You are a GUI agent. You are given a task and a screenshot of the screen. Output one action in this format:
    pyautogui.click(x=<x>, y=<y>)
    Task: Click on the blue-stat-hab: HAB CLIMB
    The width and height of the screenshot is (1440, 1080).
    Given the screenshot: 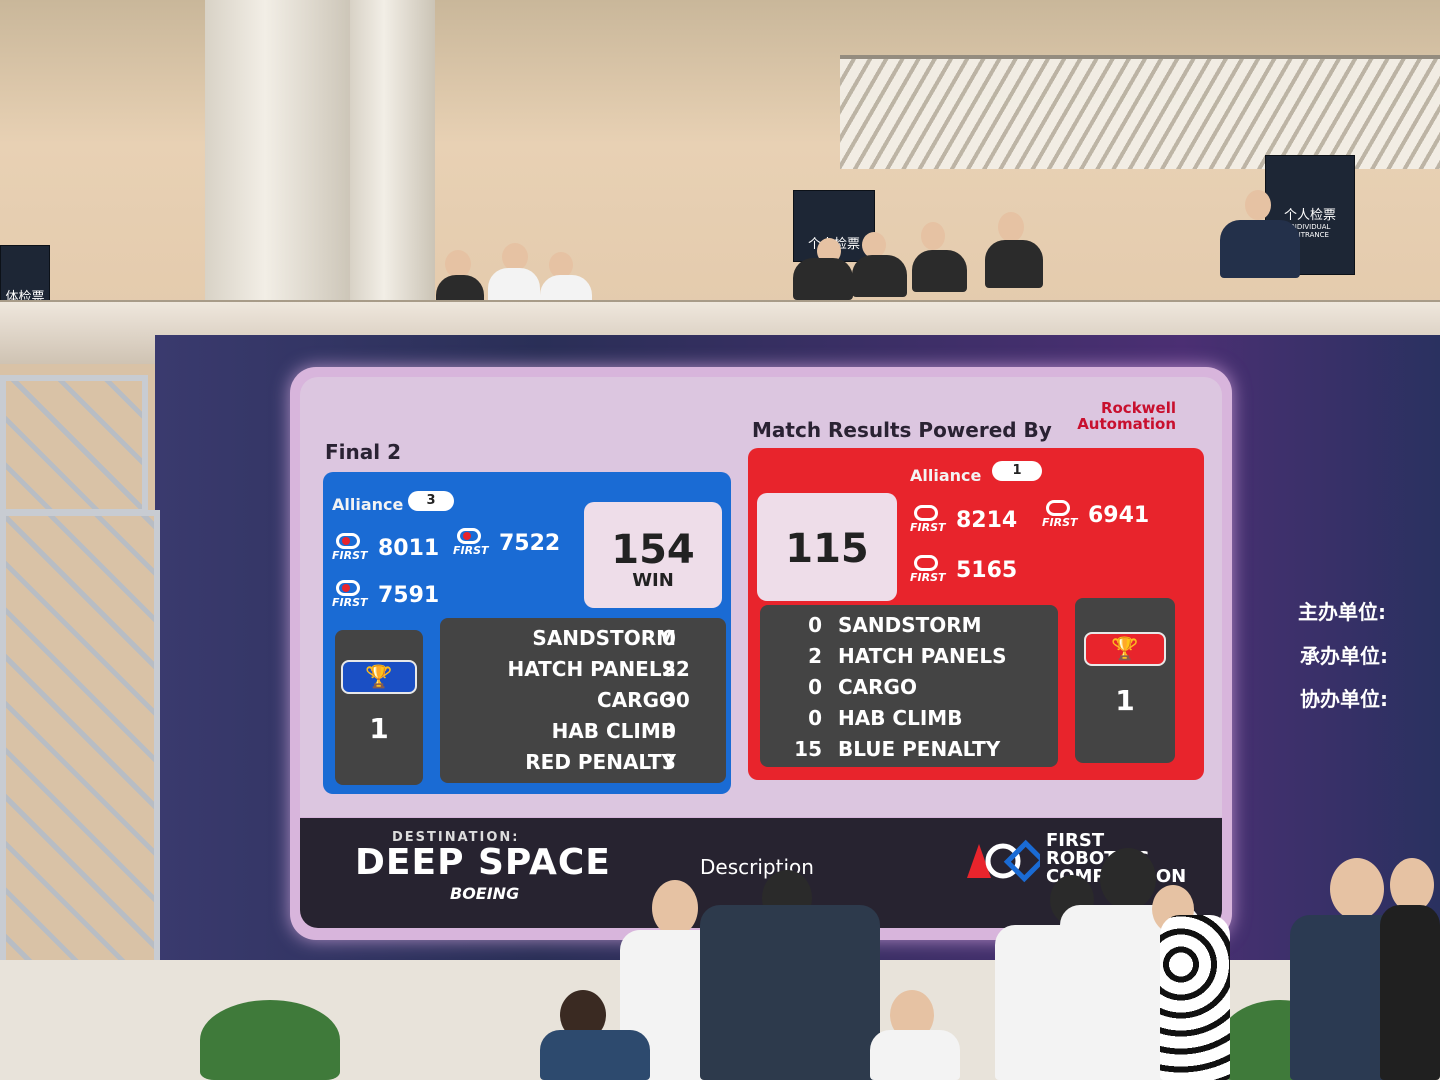 What is the action you would take?
    pyautogui.click(x=614, y=731)
    